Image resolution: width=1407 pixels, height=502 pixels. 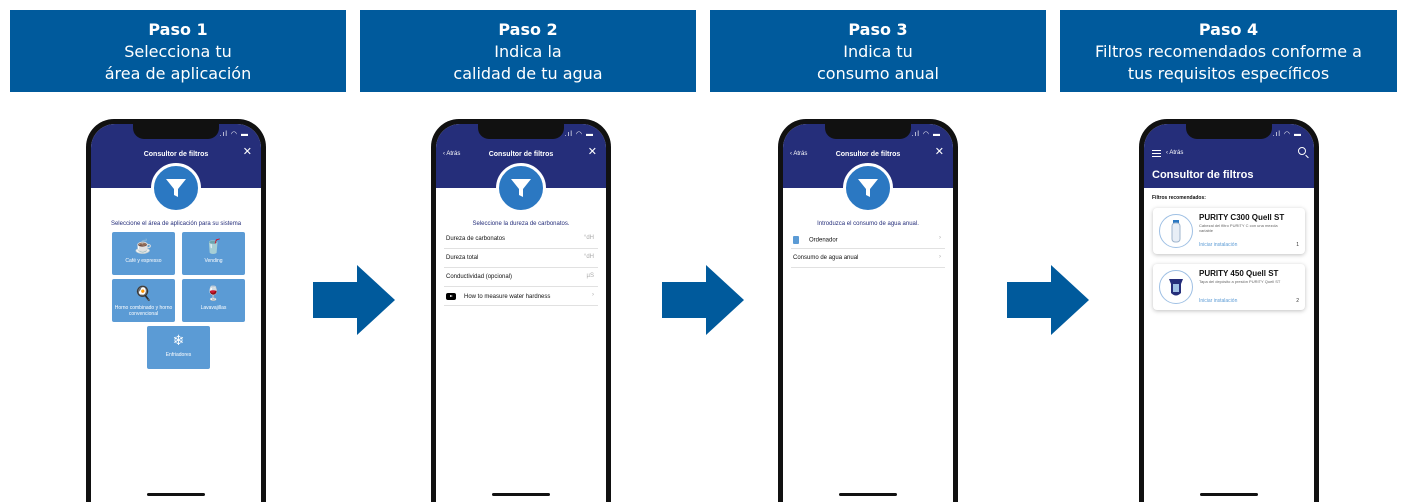 What do you see at coordinates (1228, 29) in the screenshot?
I see `step-title: Paso 4` at bounding box center [1228, 29].